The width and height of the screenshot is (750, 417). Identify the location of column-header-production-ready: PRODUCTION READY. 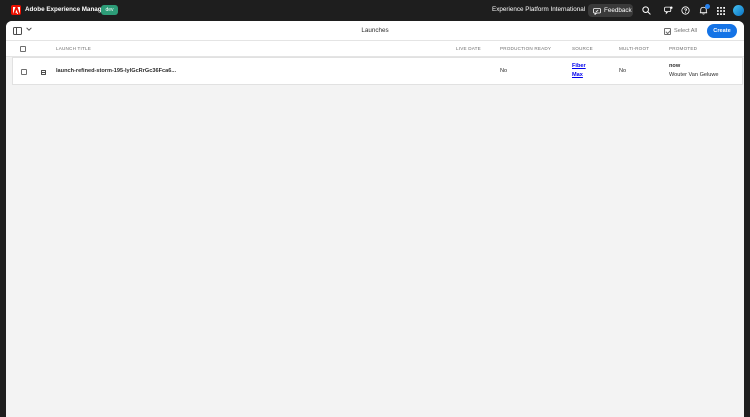
(525, 49).